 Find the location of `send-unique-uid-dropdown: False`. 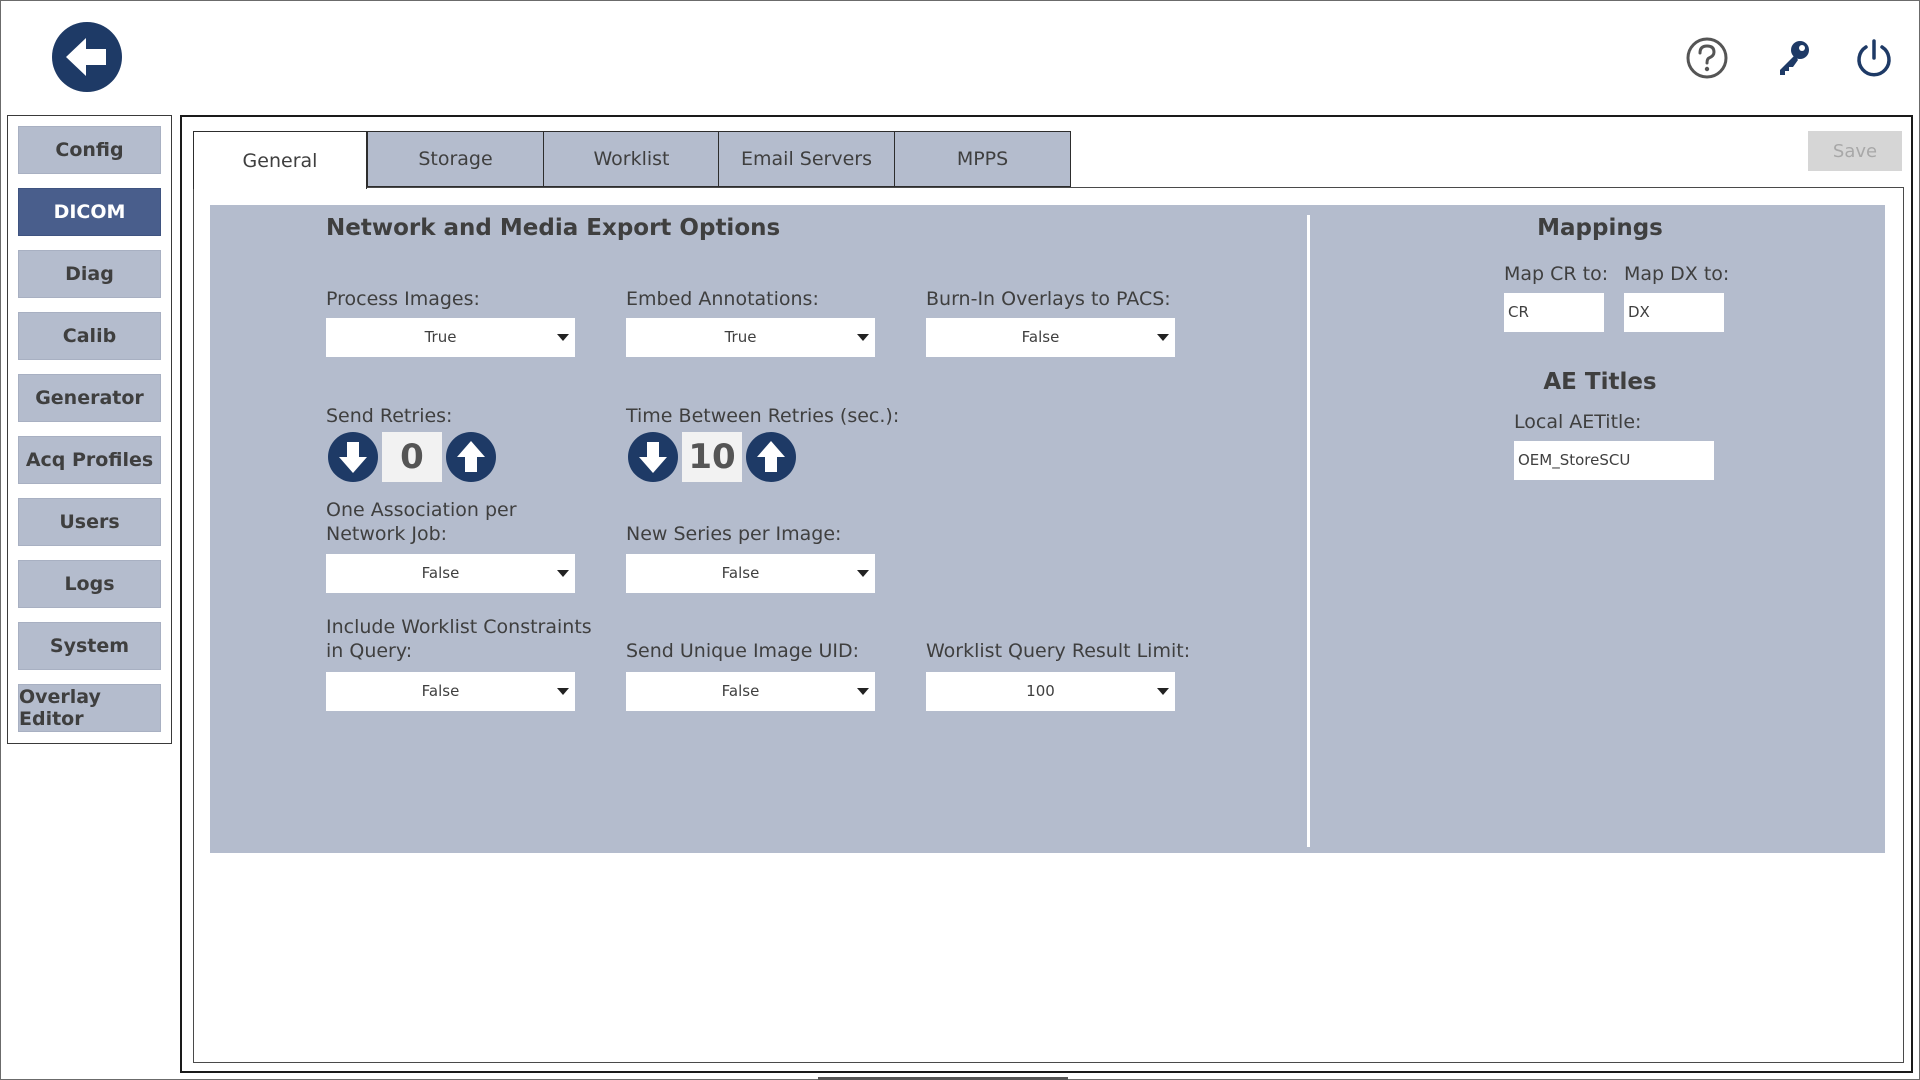

send-unique-uid-dropdown: False is located at coordinates (750, 691).